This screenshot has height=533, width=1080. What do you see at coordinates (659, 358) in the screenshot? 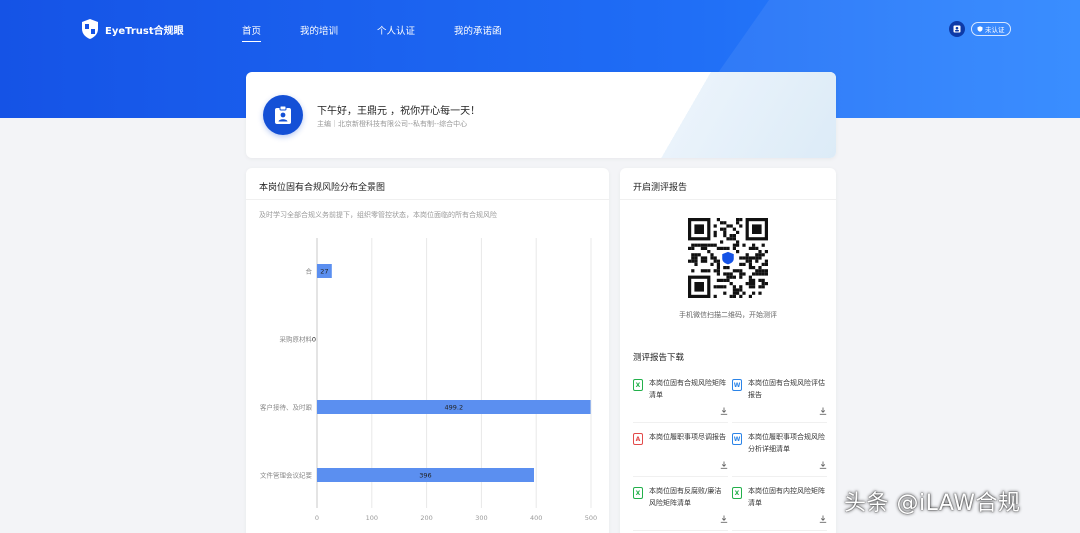
I see `download-section-title: 测评报告下载` at bounding box center [659, 358].